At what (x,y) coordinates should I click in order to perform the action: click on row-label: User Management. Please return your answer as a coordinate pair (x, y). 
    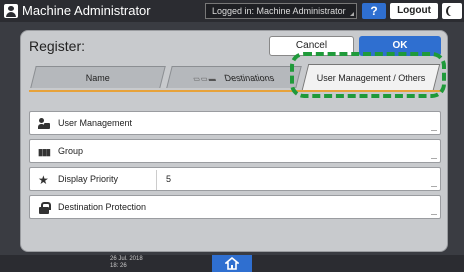
    Looking at the image, I should click on (95, 123).